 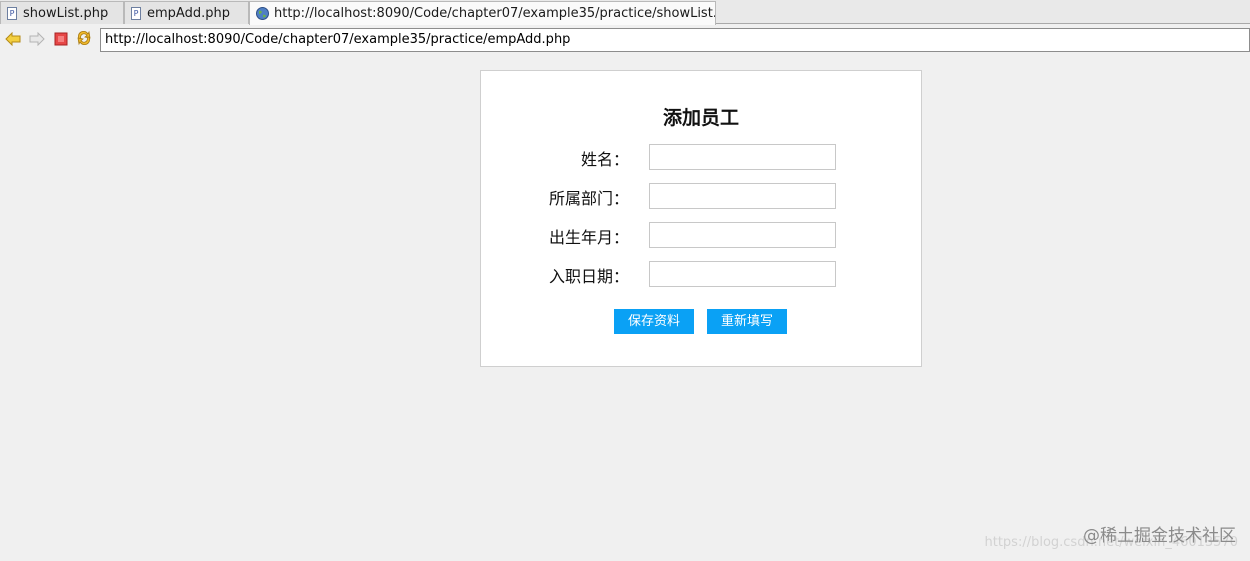 I want to click on tab-showlist: P showList.php, so click(x=62, y=12).